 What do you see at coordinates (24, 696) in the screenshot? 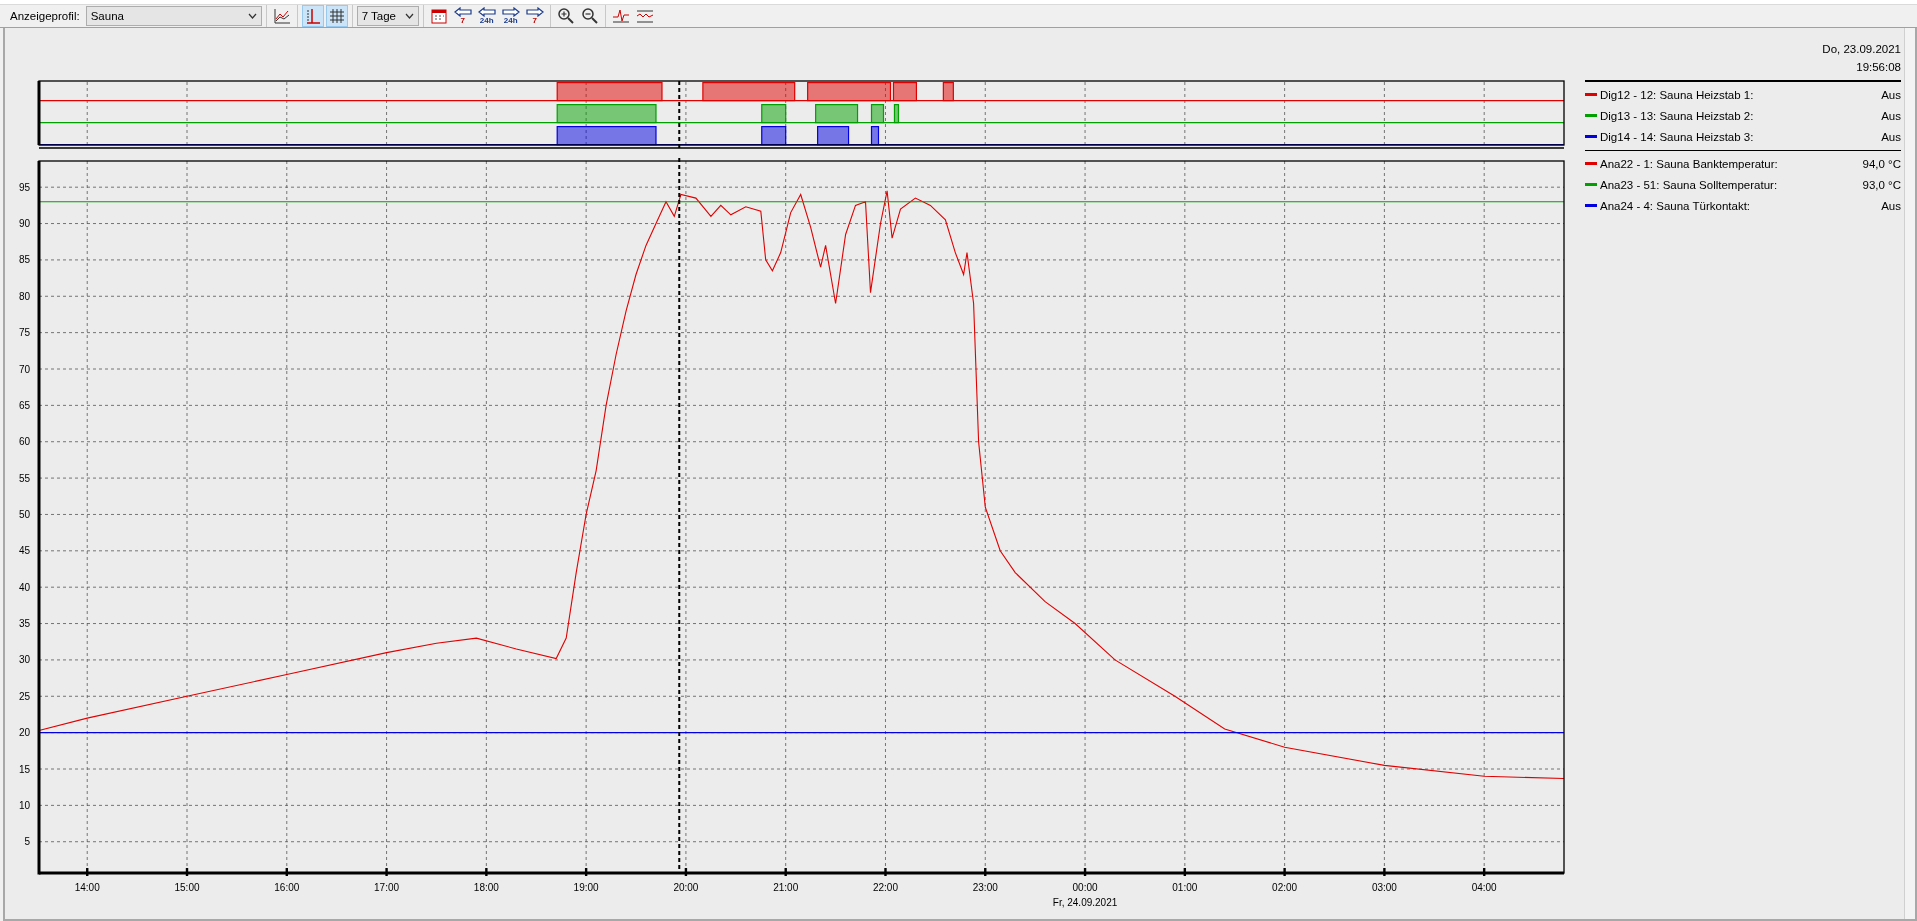
I see `y-tick-label: 25` at bounding box center [24, 696].